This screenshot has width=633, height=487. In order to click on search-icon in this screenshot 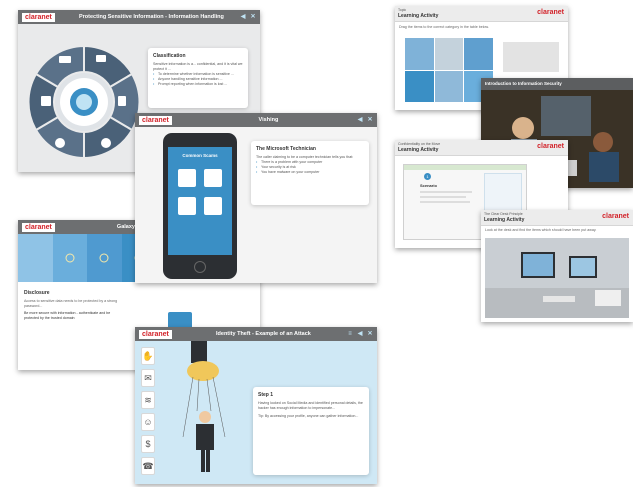, I will do `click(106, 143)`.